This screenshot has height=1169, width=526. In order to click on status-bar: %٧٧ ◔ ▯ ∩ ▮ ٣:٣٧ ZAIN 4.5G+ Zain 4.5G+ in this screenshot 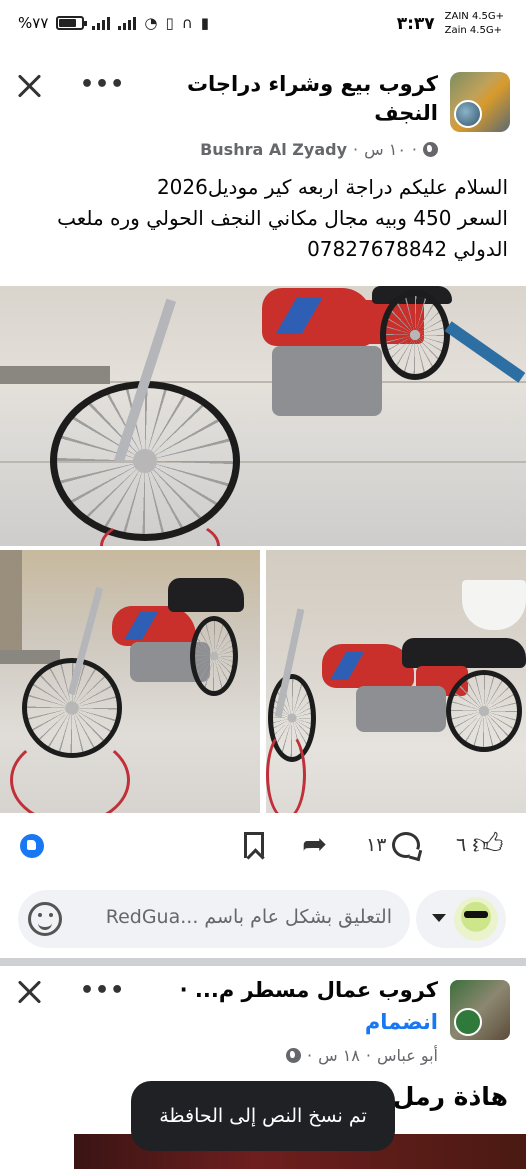, I will do `click(263, 26)`.